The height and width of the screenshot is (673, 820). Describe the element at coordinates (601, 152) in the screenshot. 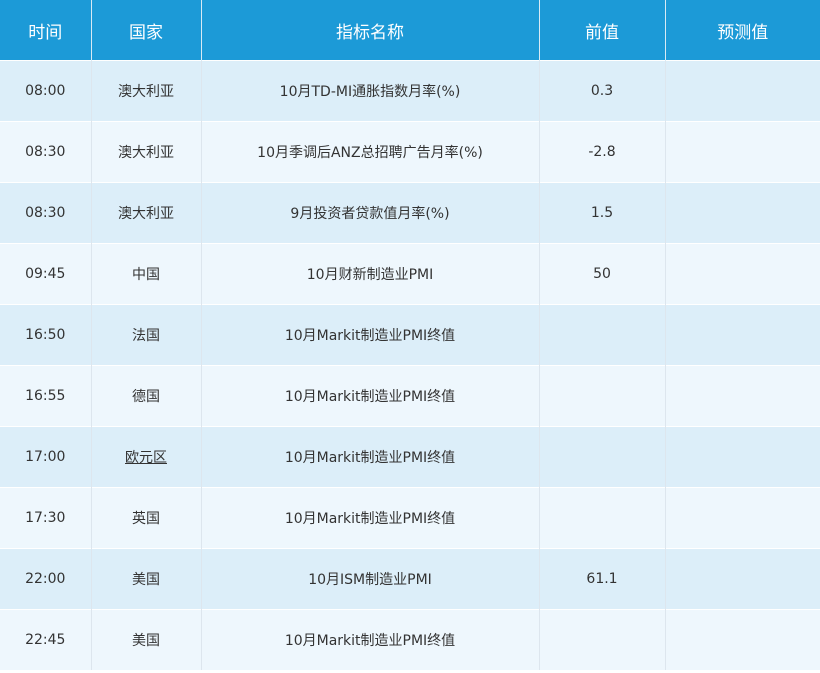

I see `cell-previous: -2.8` at that location.